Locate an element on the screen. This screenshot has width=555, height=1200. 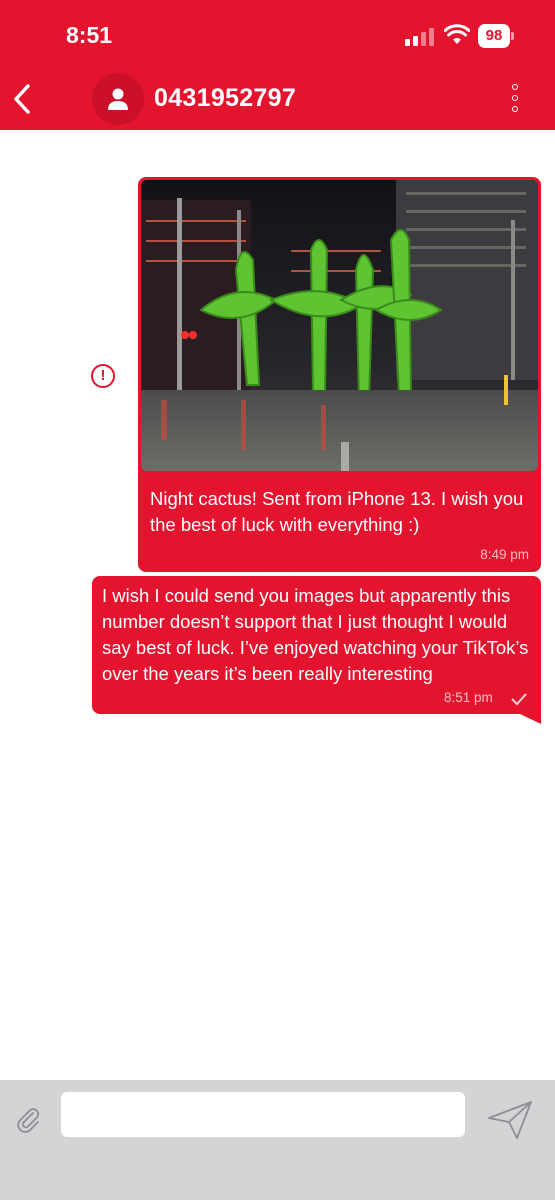
battery-level: 98 is located at coordinates (494, 36).